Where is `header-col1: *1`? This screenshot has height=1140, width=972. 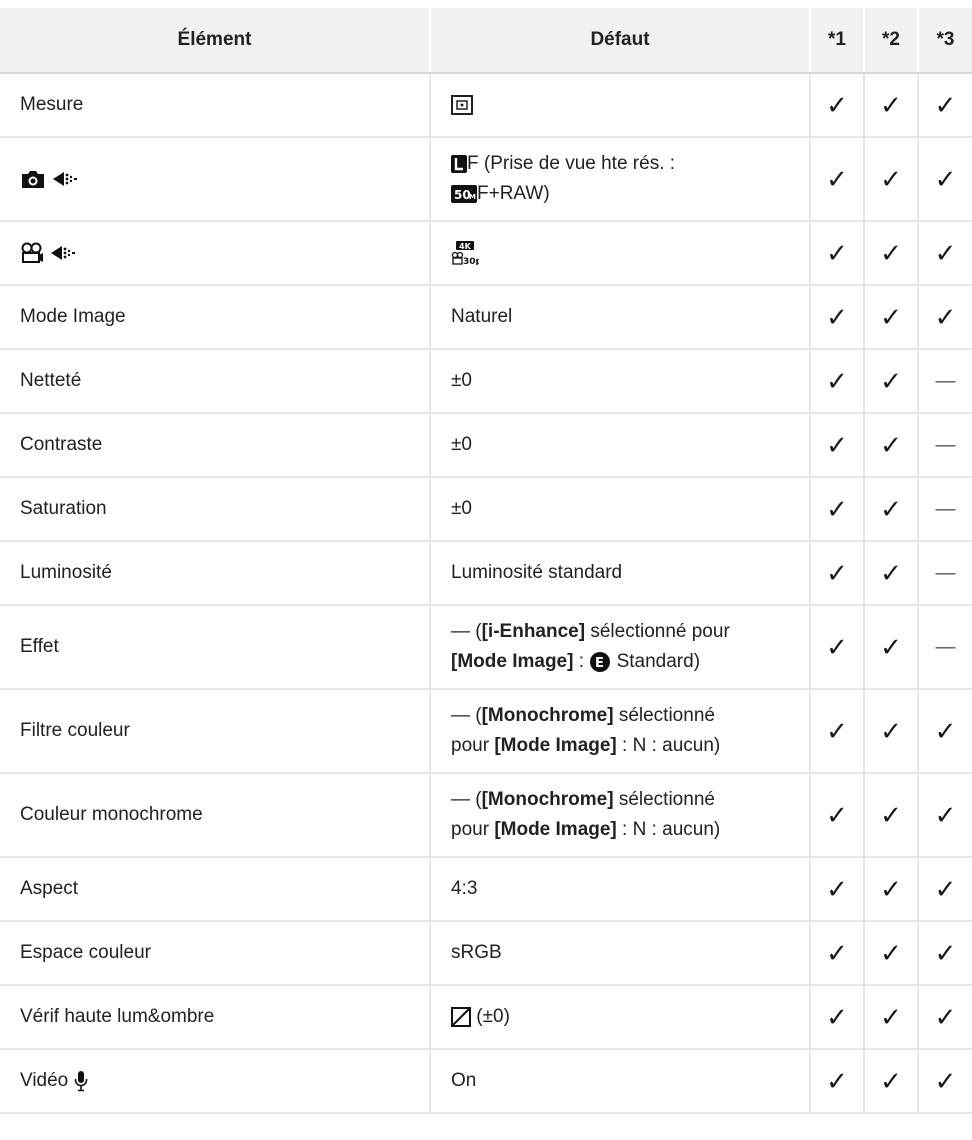 header-col1: *1 is located at coordinates (837, 41).